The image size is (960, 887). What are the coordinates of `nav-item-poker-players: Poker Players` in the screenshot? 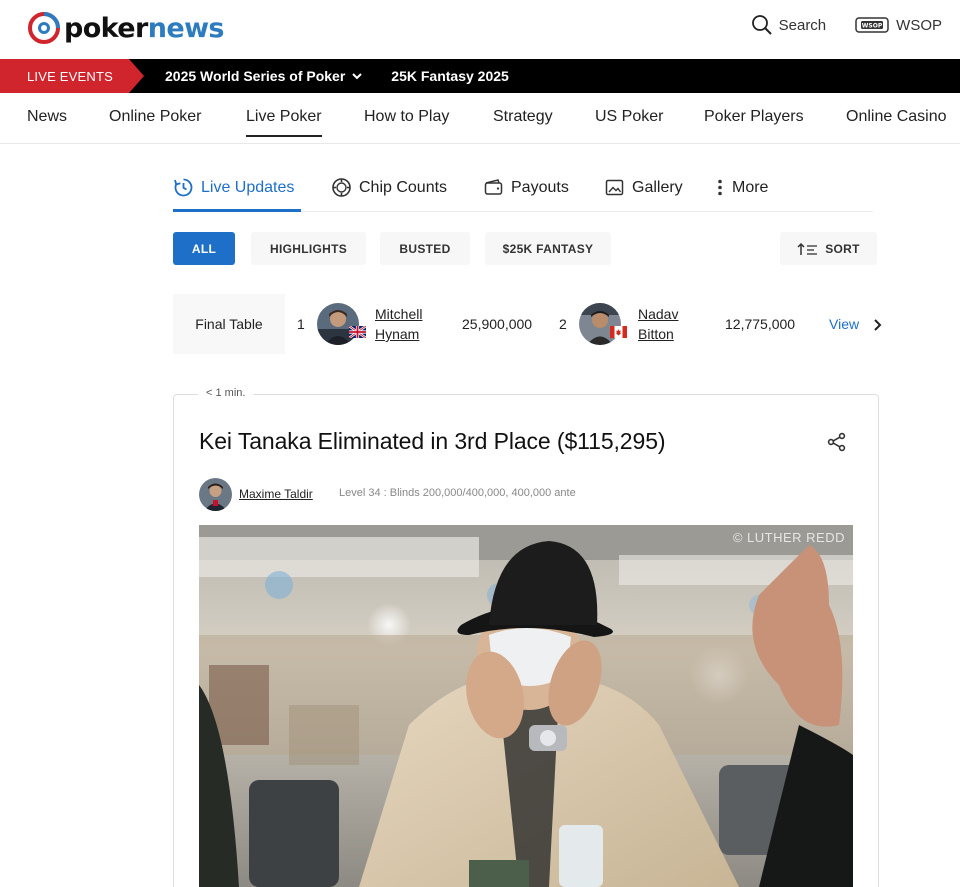 It's located at (754, 117).